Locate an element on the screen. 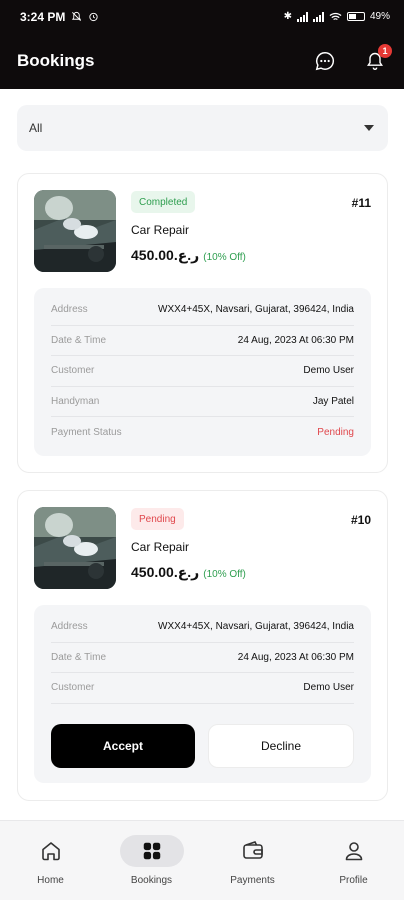 The height and width of the screenshot is (900, 404). battery-icon is located at coordinates (355, 16).